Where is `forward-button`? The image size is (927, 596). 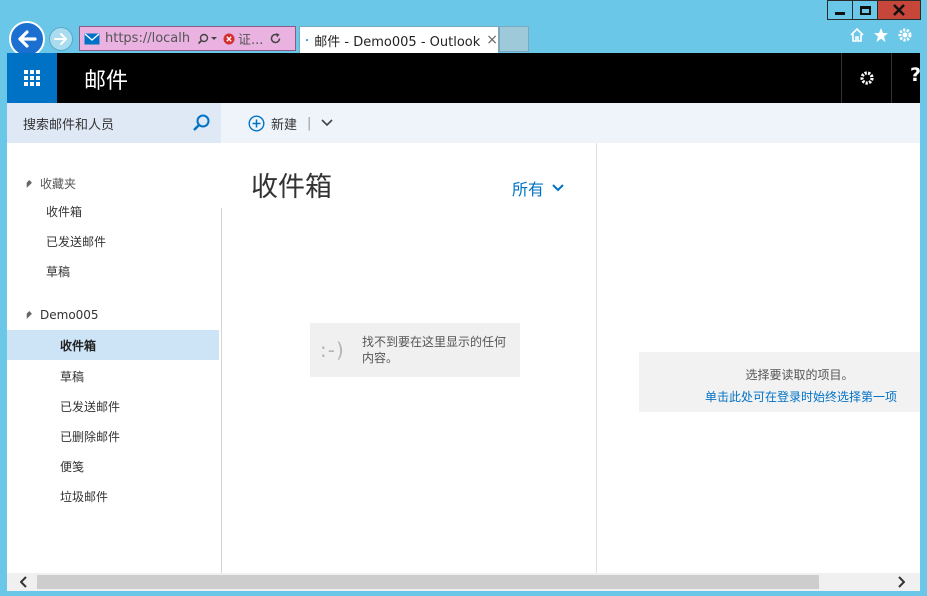
forward-button is located at coordinates (61, 39).